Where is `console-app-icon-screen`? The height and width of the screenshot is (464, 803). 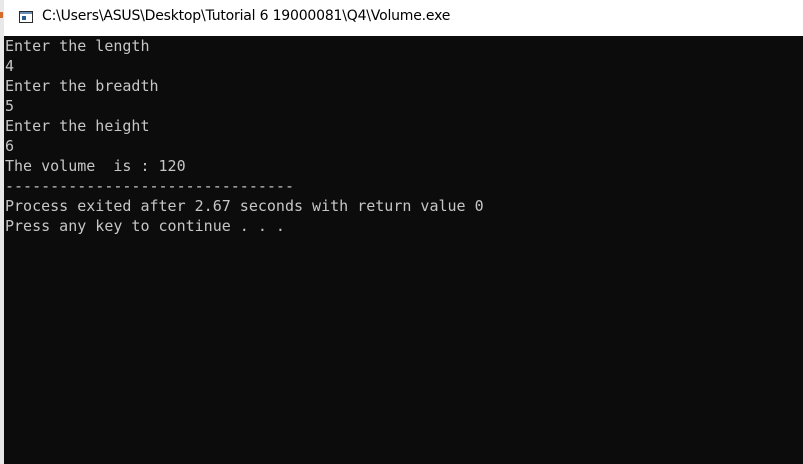 console-app-icon-screen is located at coordinates (24, 18).